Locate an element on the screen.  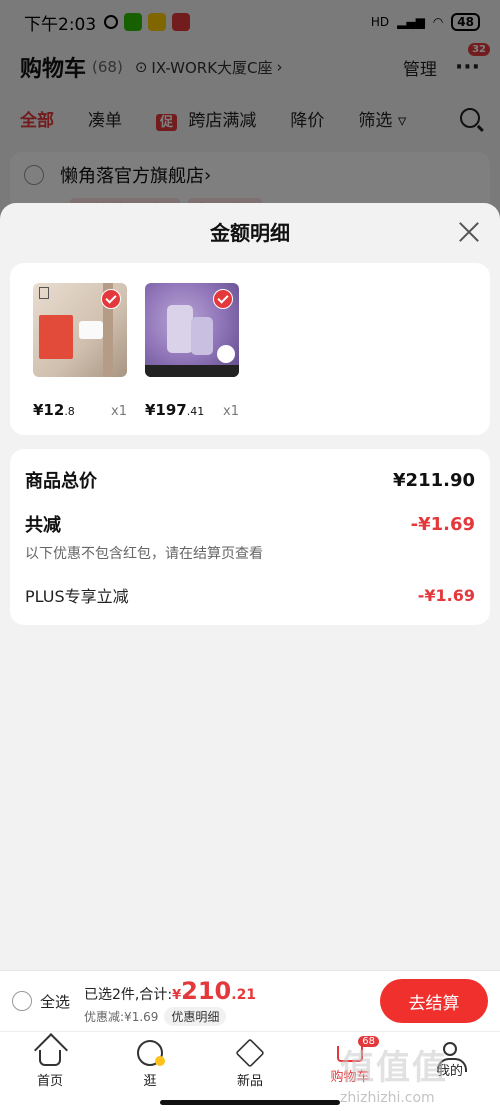
selected-products: ¥12.8 x1 ¥197.41 x1 is located at coordinates (250, 349).